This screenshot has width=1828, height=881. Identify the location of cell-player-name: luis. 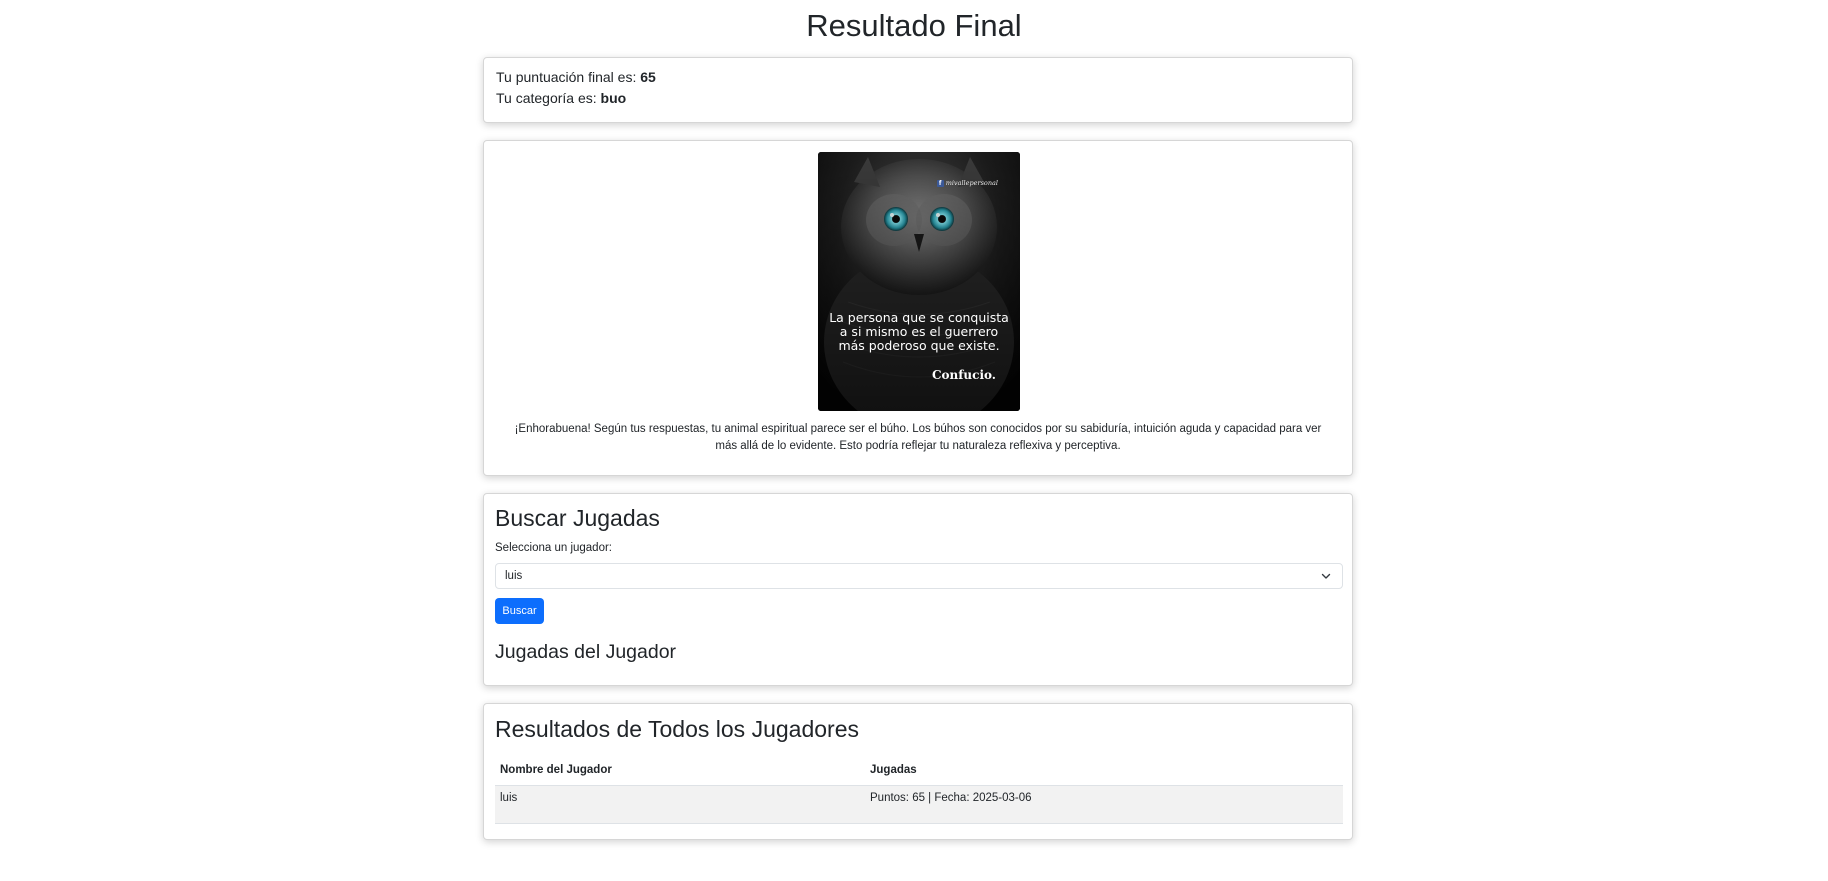
(680, 804).